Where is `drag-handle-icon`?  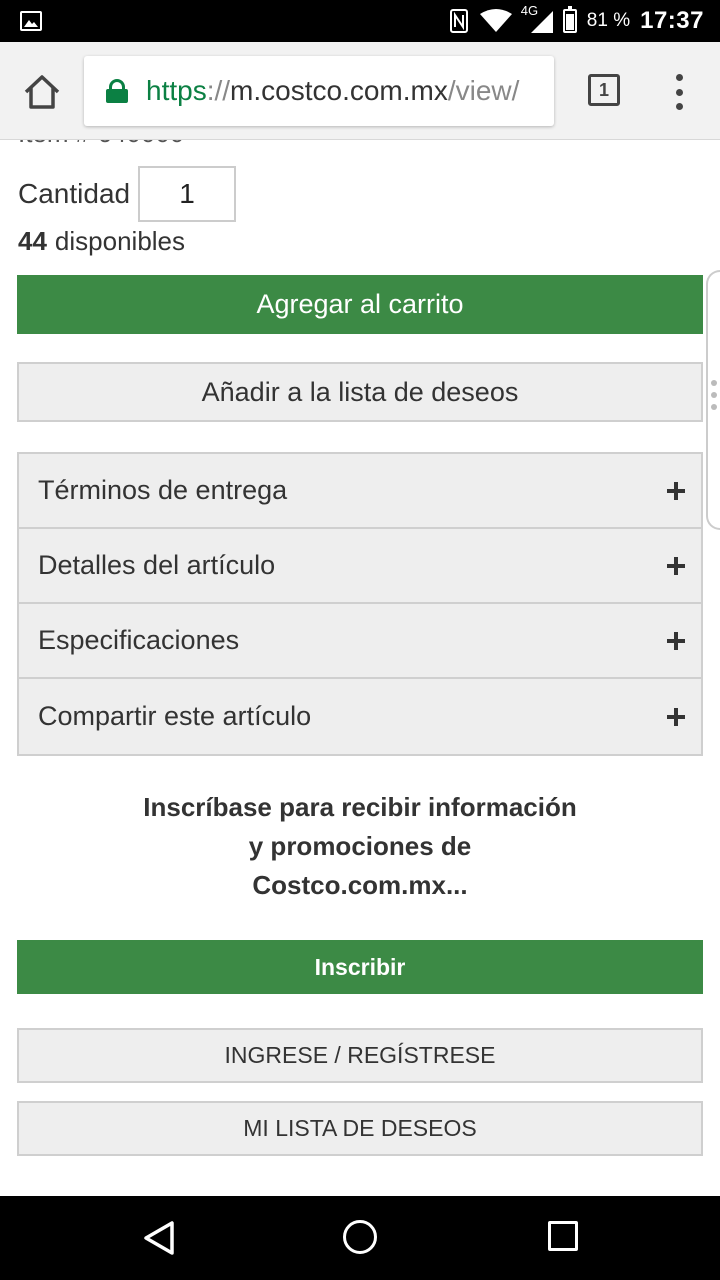 drag-handle-icon is located at coordinates (714, 395).